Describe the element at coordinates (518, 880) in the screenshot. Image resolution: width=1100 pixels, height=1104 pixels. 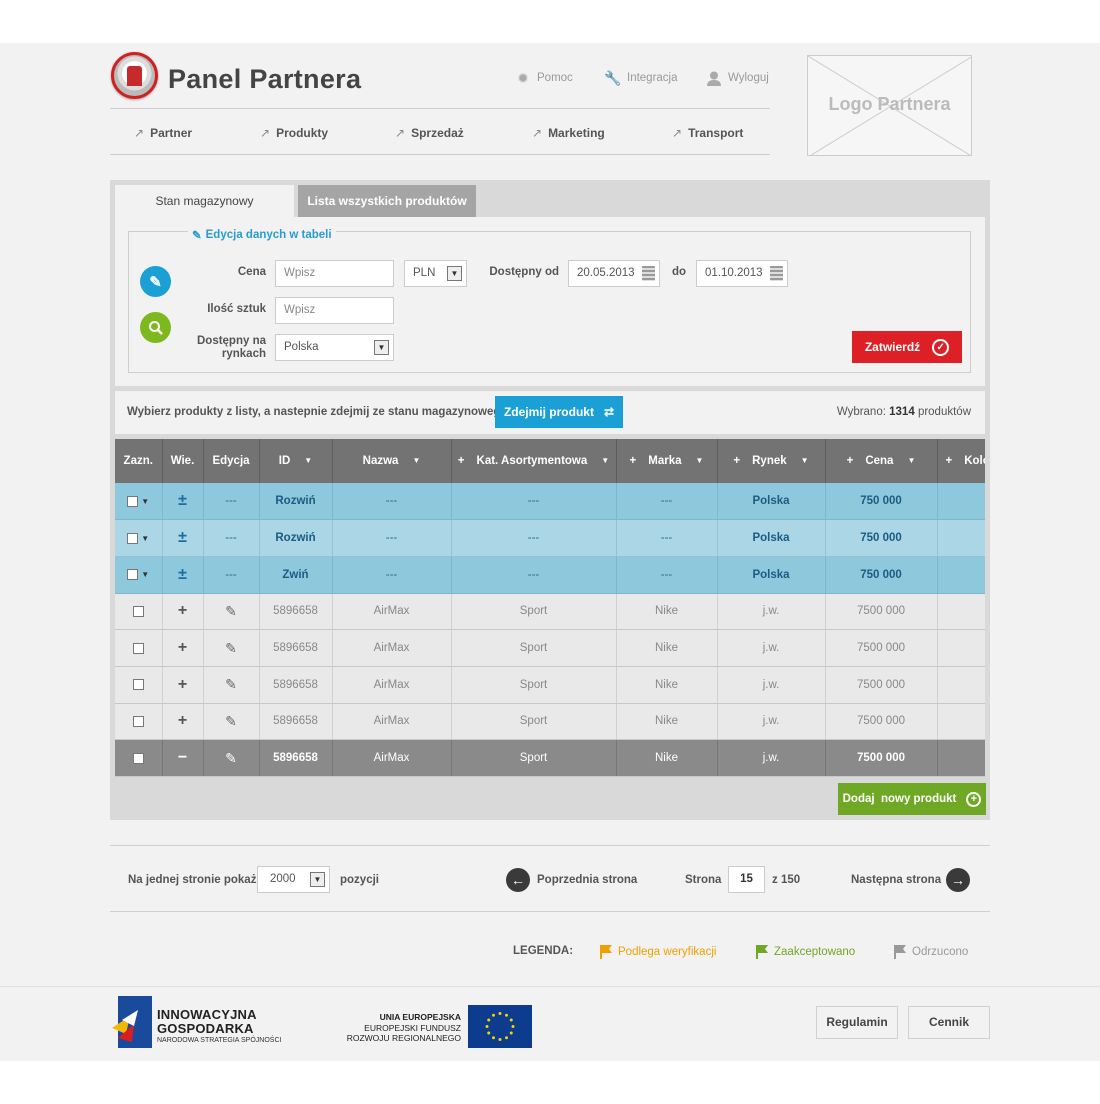
I see `prev-page-icon: ←` at that location.